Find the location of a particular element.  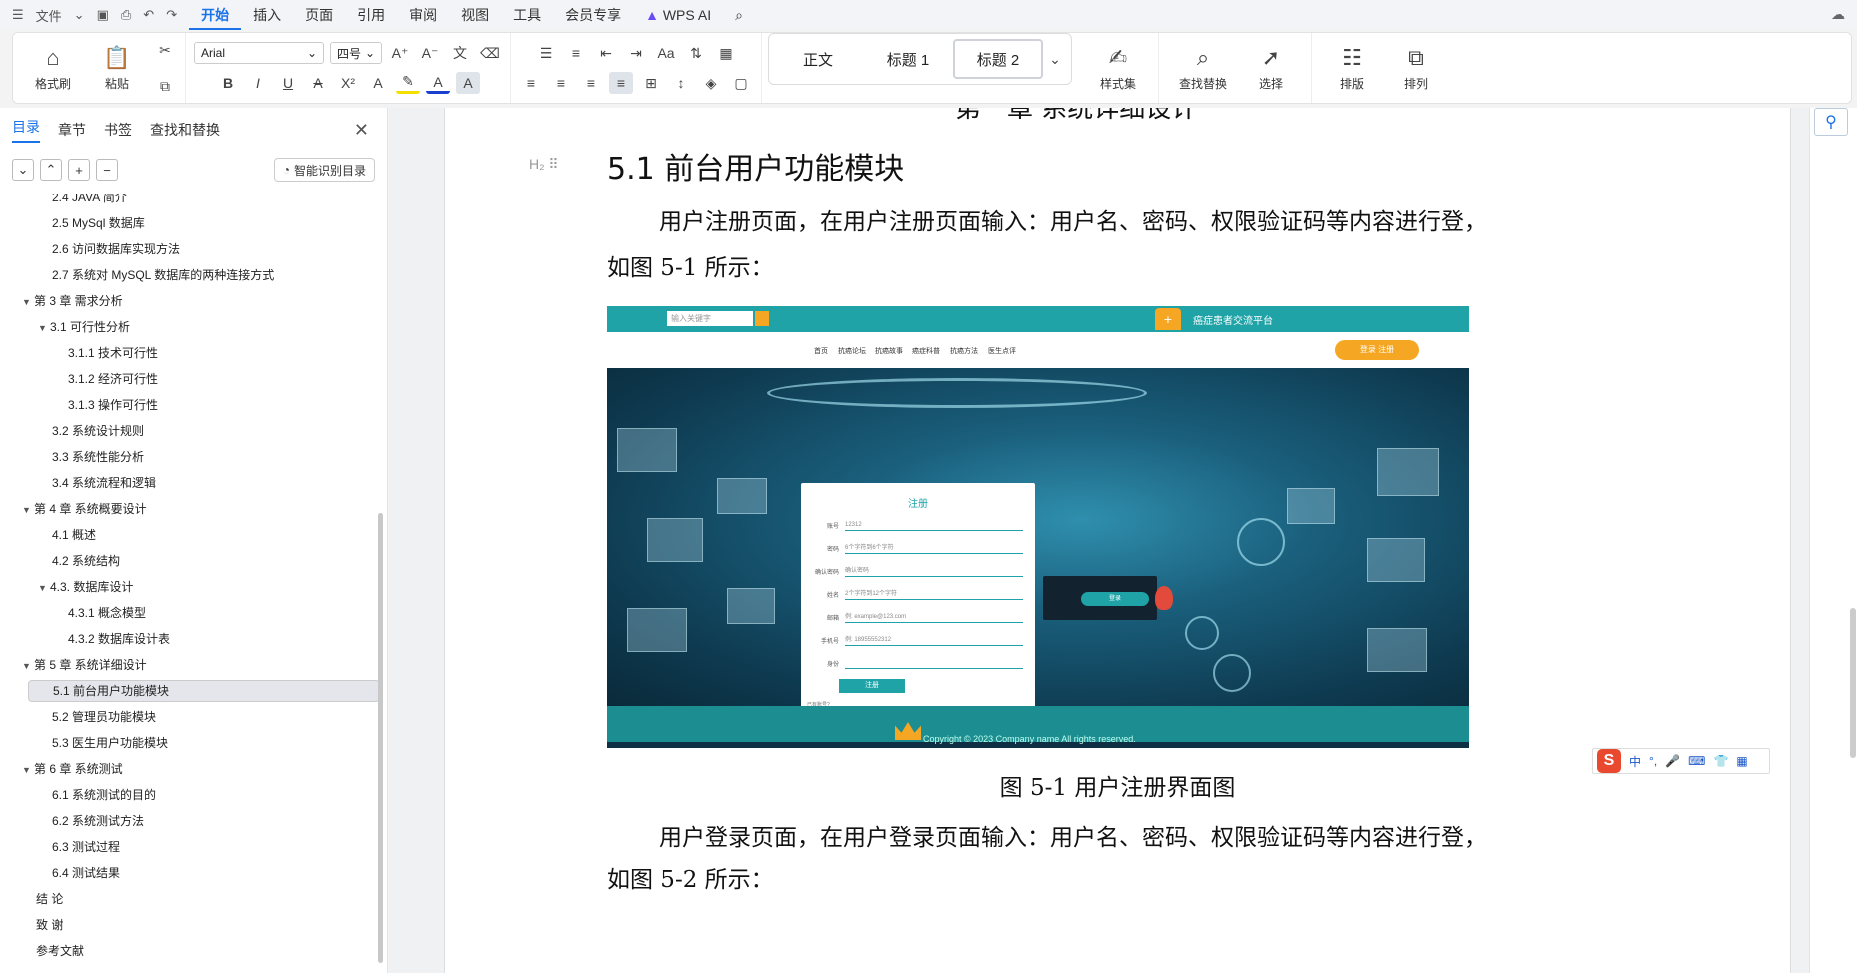

tab-insert: 插入 is located at coordinates (267, 15).